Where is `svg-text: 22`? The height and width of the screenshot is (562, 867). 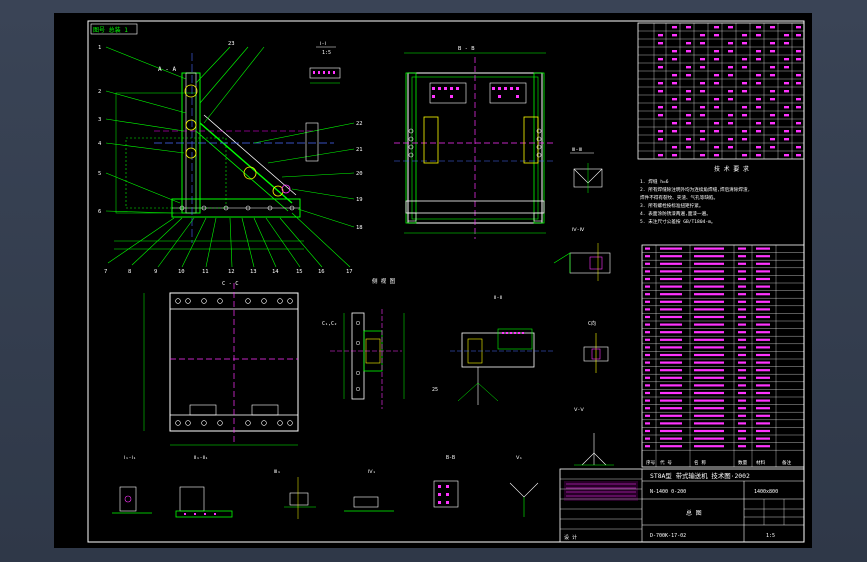
svg-text: 22 is located at coordinates (359, 124).